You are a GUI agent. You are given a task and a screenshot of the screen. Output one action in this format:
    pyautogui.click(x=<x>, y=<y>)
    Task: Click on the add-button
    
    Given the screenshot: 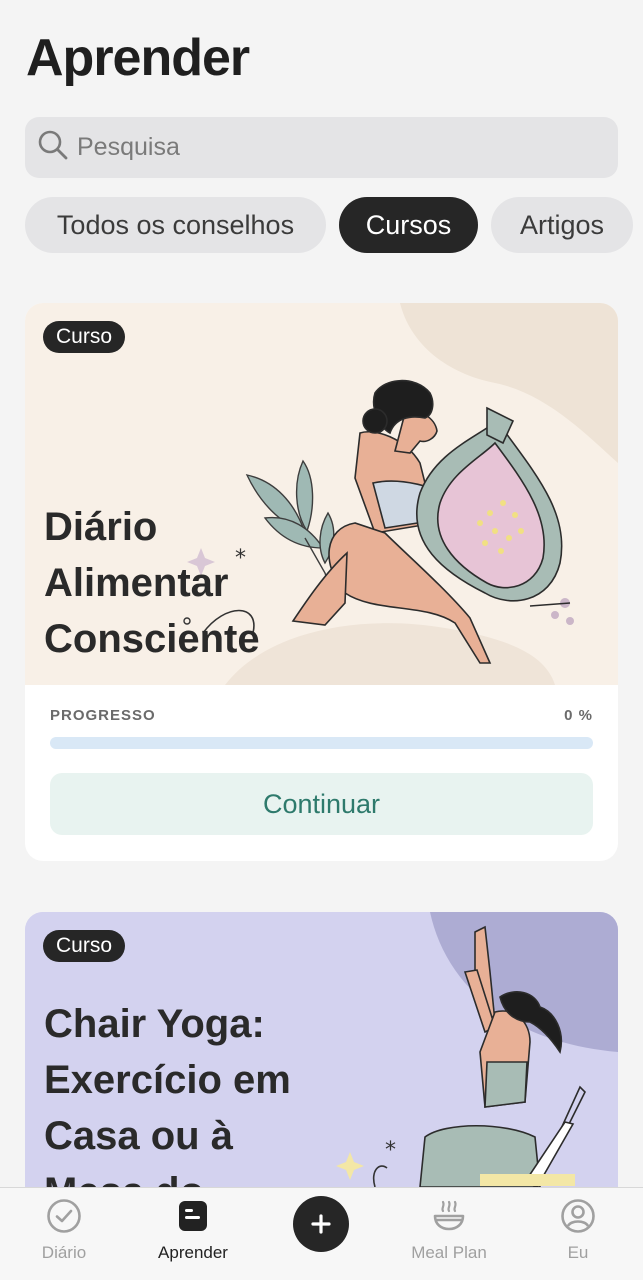 What is the action you would take?
    pyautogui.click(x=321, y=1224)
    